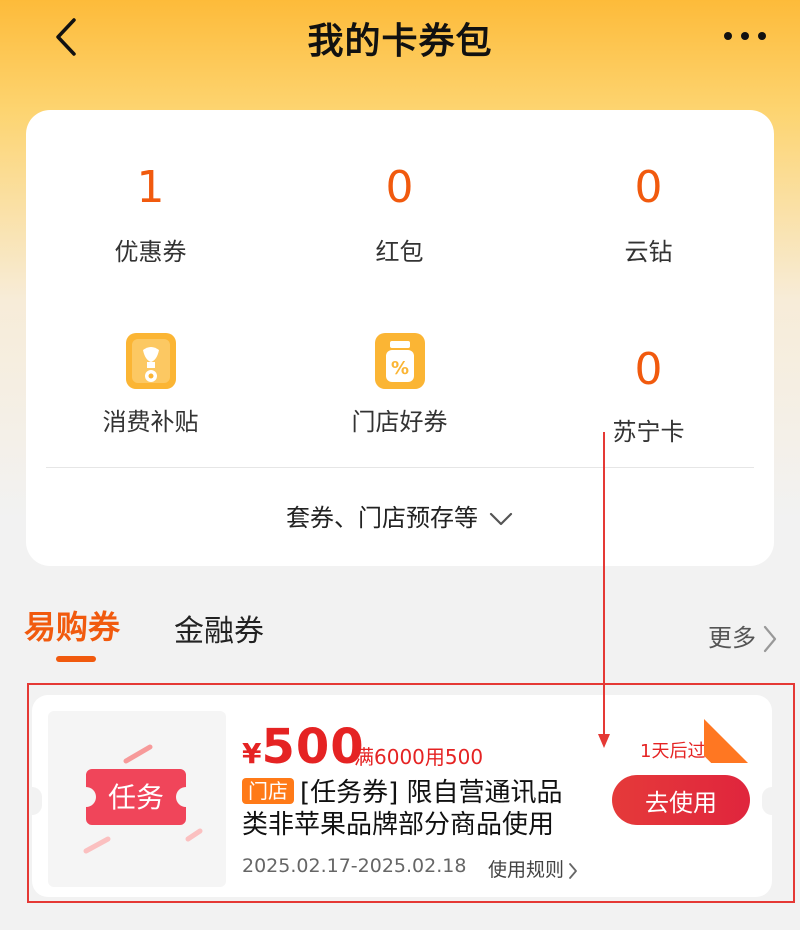 The width and height of the screenshot is (800, 930). What do you see at coordinates (770, 639) in the screenshot?
I see `chevron-right-icon` at bounding box center [770, 639].